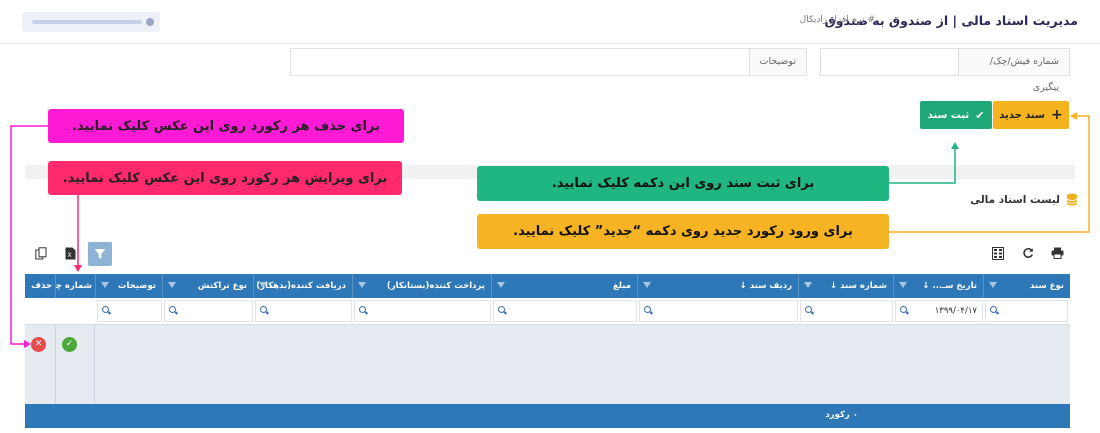 Image resolution: width=1100 pixels, height=433 pixels. I want to click on grid-filter-row: ۱۳۹۹/۰۴/۱۷, so click(547, 311).